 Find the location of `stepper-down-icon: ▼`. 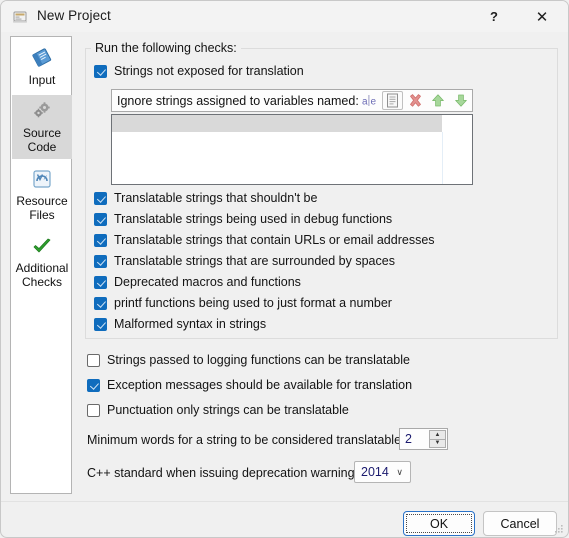

stepper-down-icon: ▼ is located at coordinates (437, 443).